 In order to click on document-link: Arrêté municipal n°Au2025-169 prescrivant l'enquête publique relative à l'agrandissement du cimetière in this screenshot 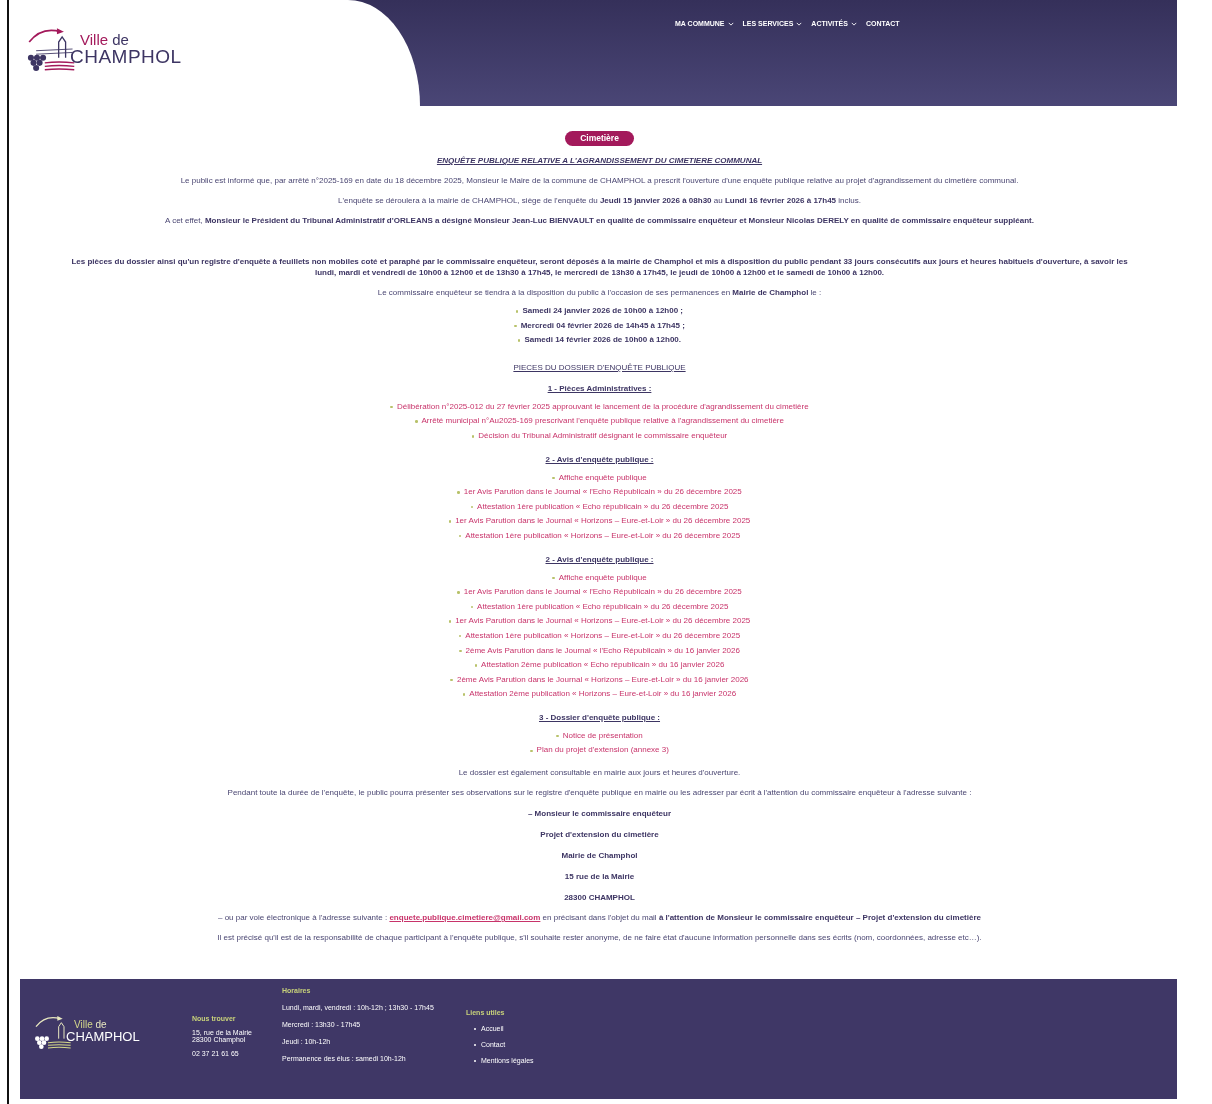, I will do `click(602, 421)`.